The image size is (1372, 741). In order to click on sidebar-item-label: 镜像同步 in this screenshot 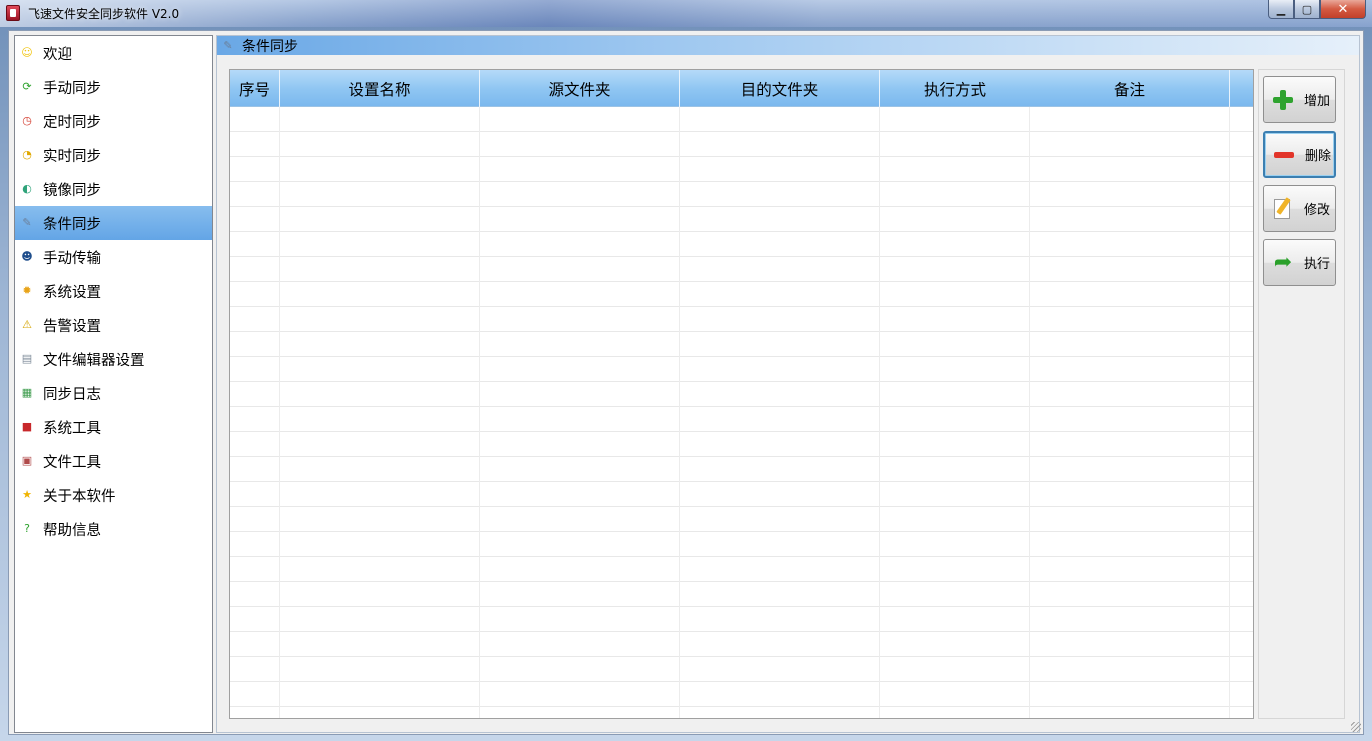, I will do `click(72, 190)`.